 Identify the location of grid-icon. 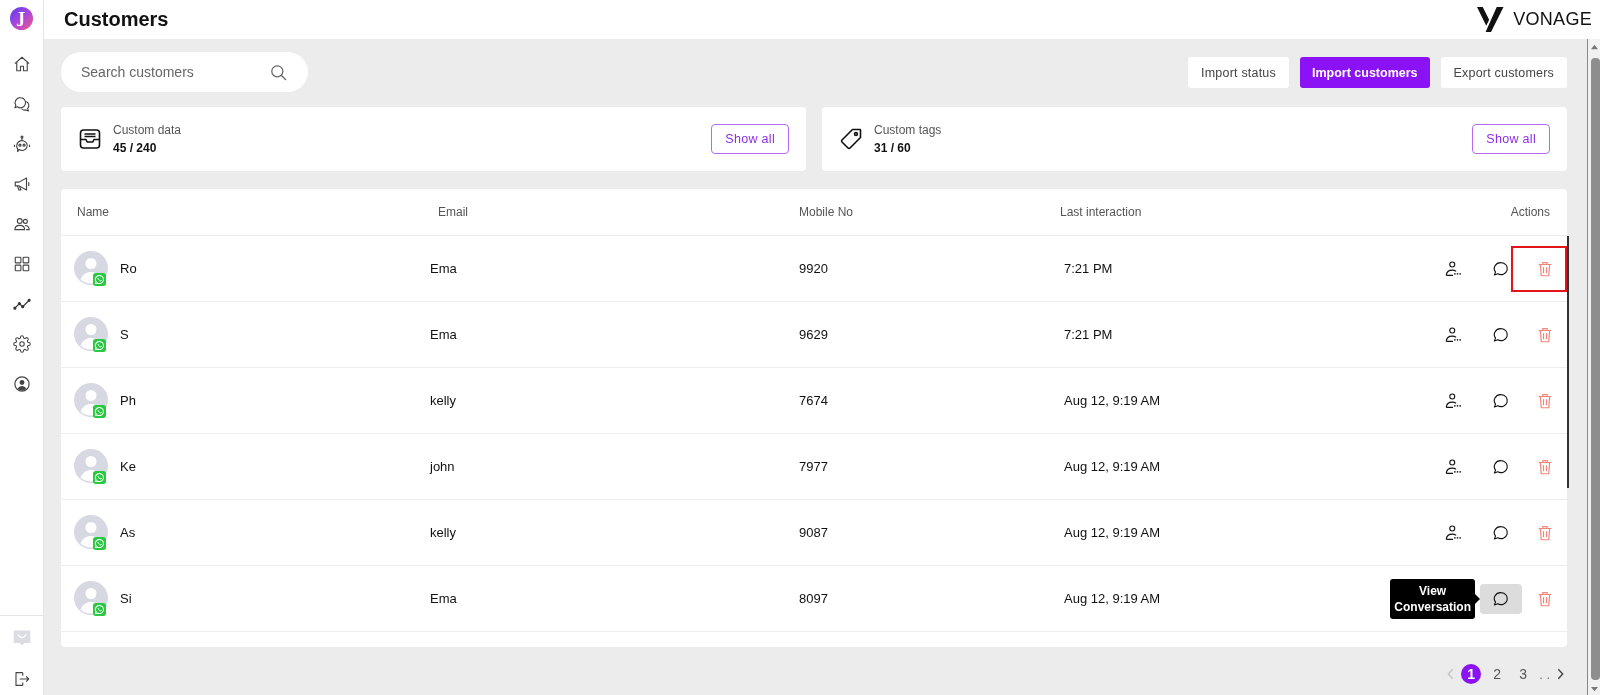
(21, 264).